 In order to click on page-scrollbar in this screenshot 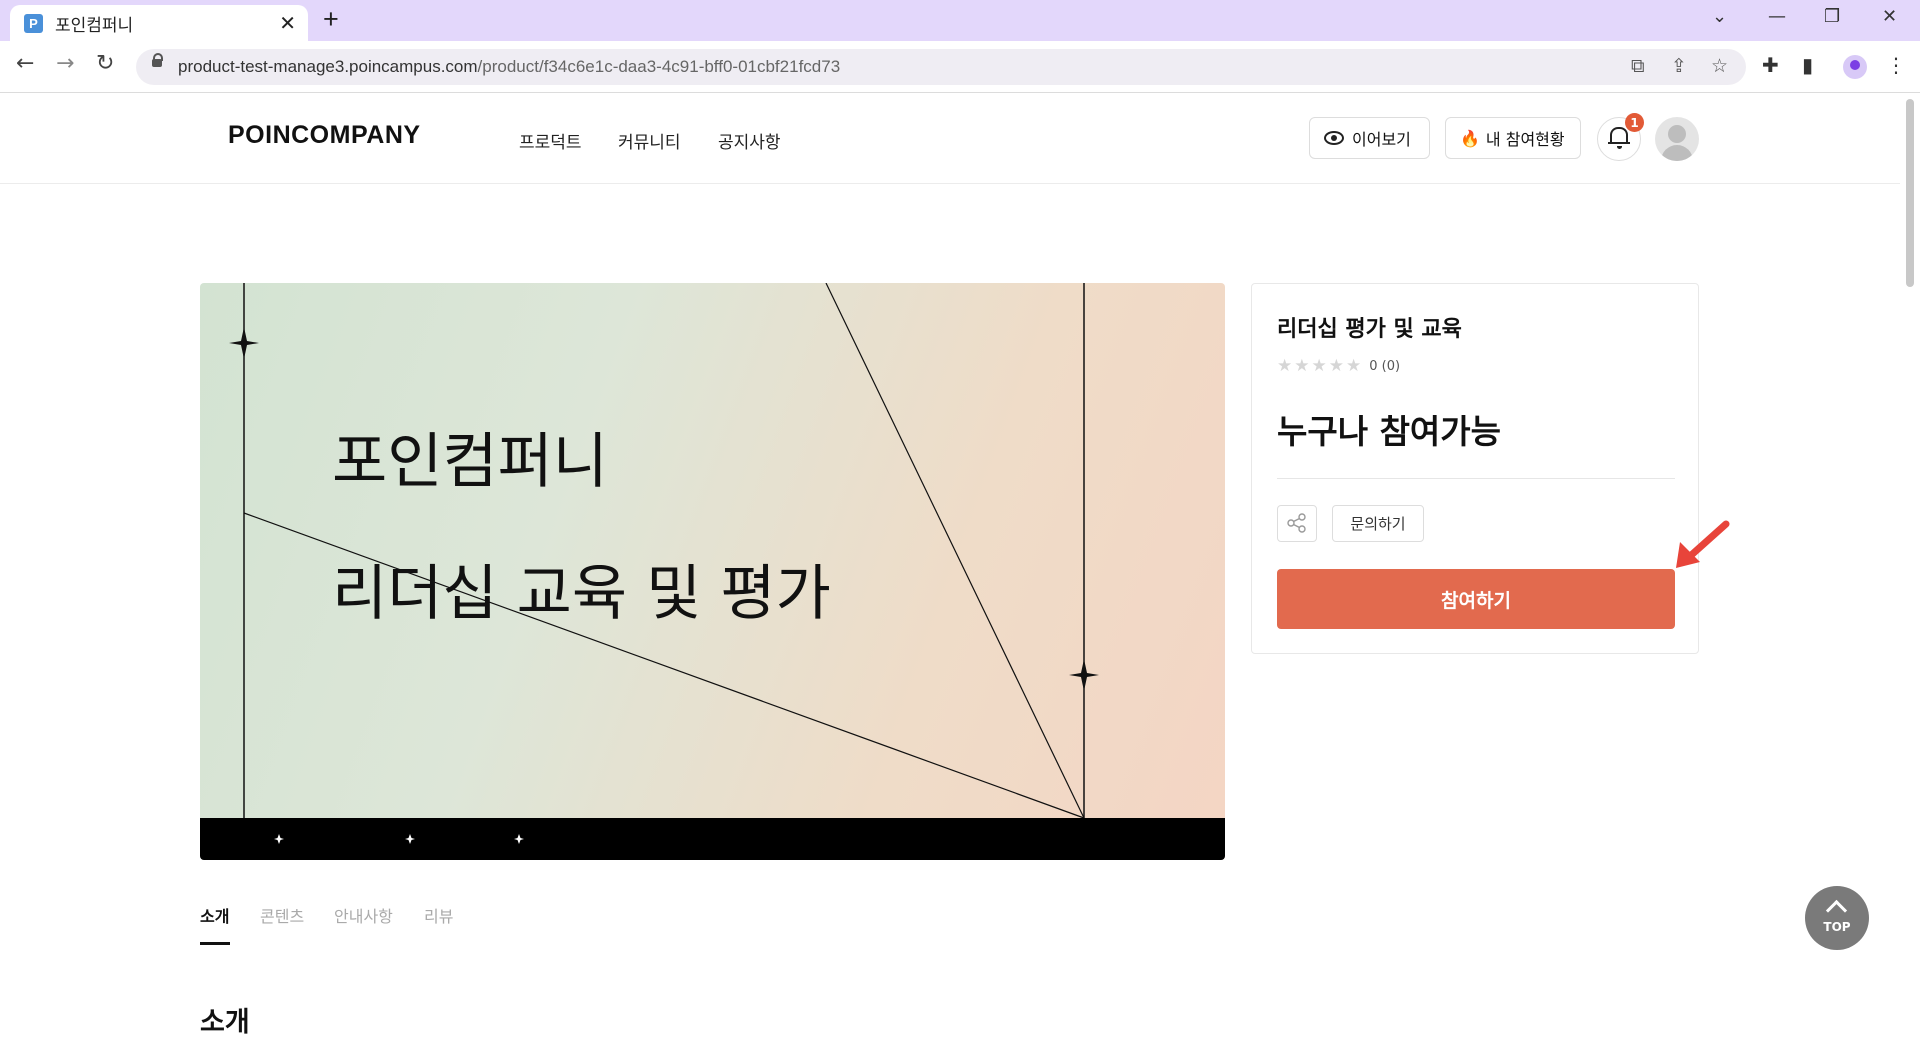, I will do `click(1910, 561)`.